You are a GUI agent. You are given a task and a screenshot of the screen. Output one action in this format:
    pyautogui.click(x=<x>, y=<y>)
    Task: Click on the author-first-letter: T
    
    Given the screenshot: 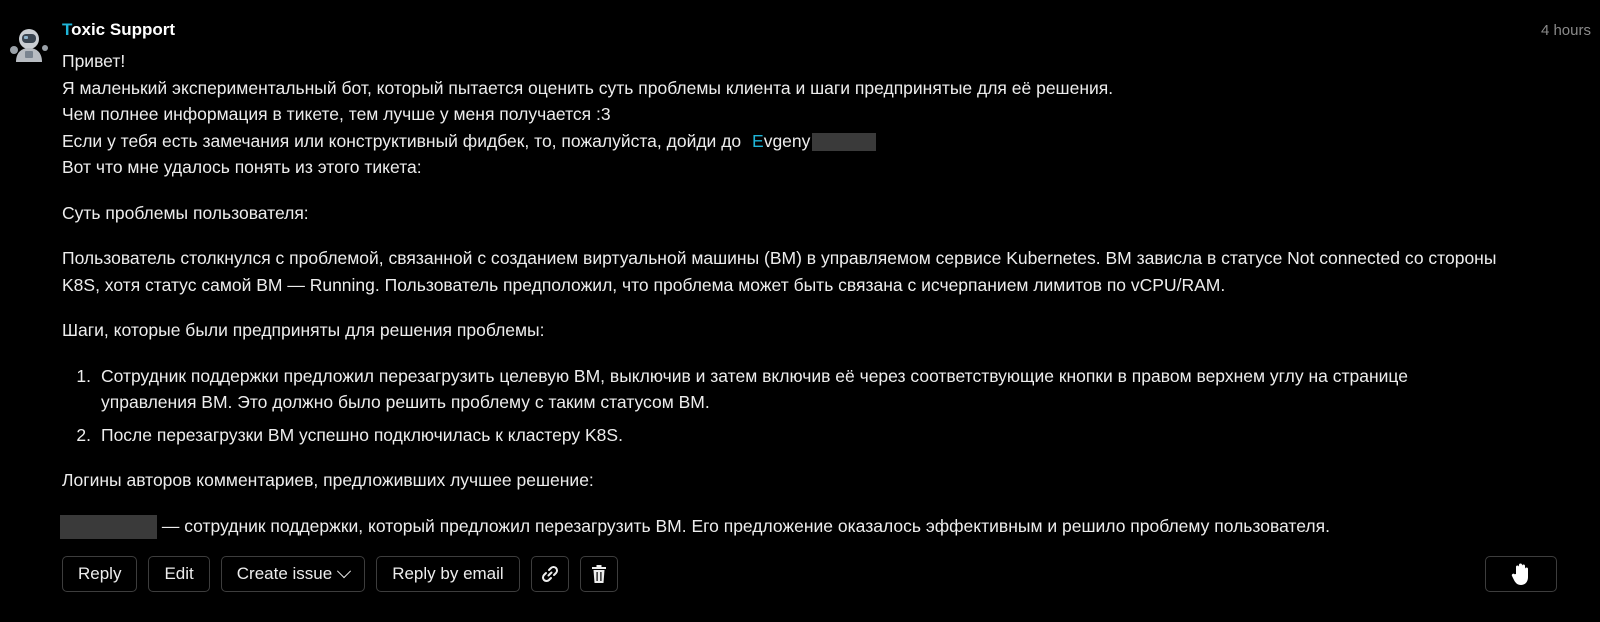 What is the action you would take?
    pyautogui.click(x=67, y=29)
    